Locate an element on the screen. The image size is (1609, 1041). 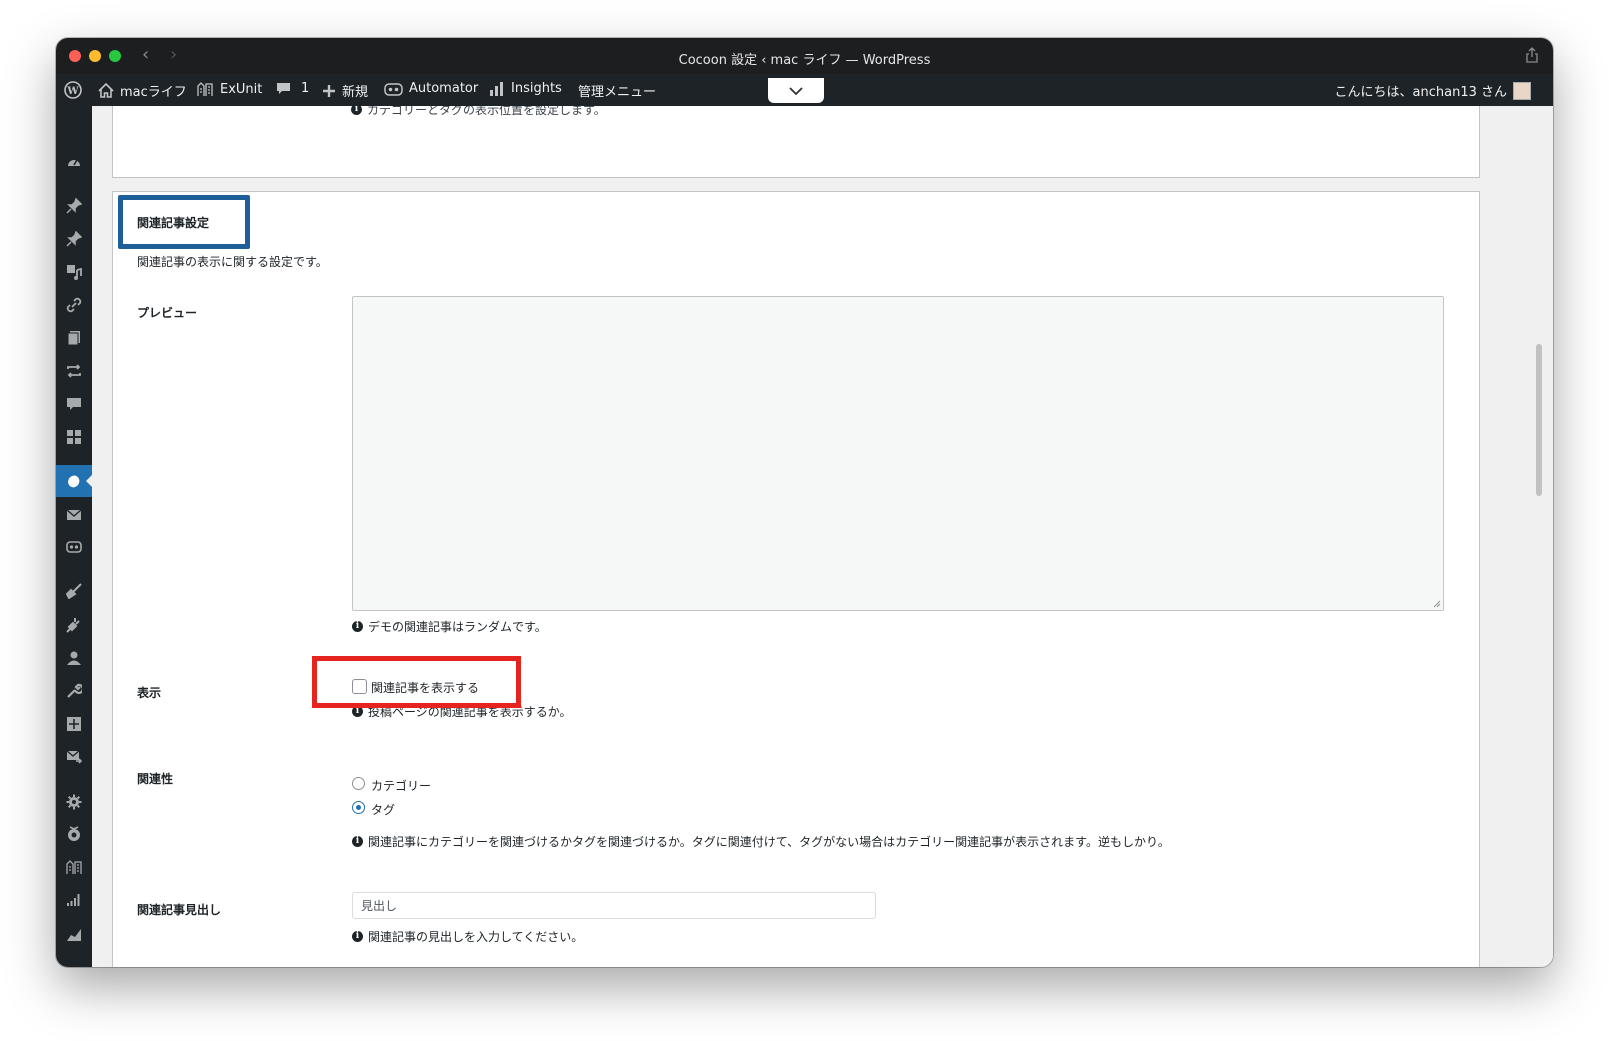
display-label: 表示 is located at coordinates (149, 693).